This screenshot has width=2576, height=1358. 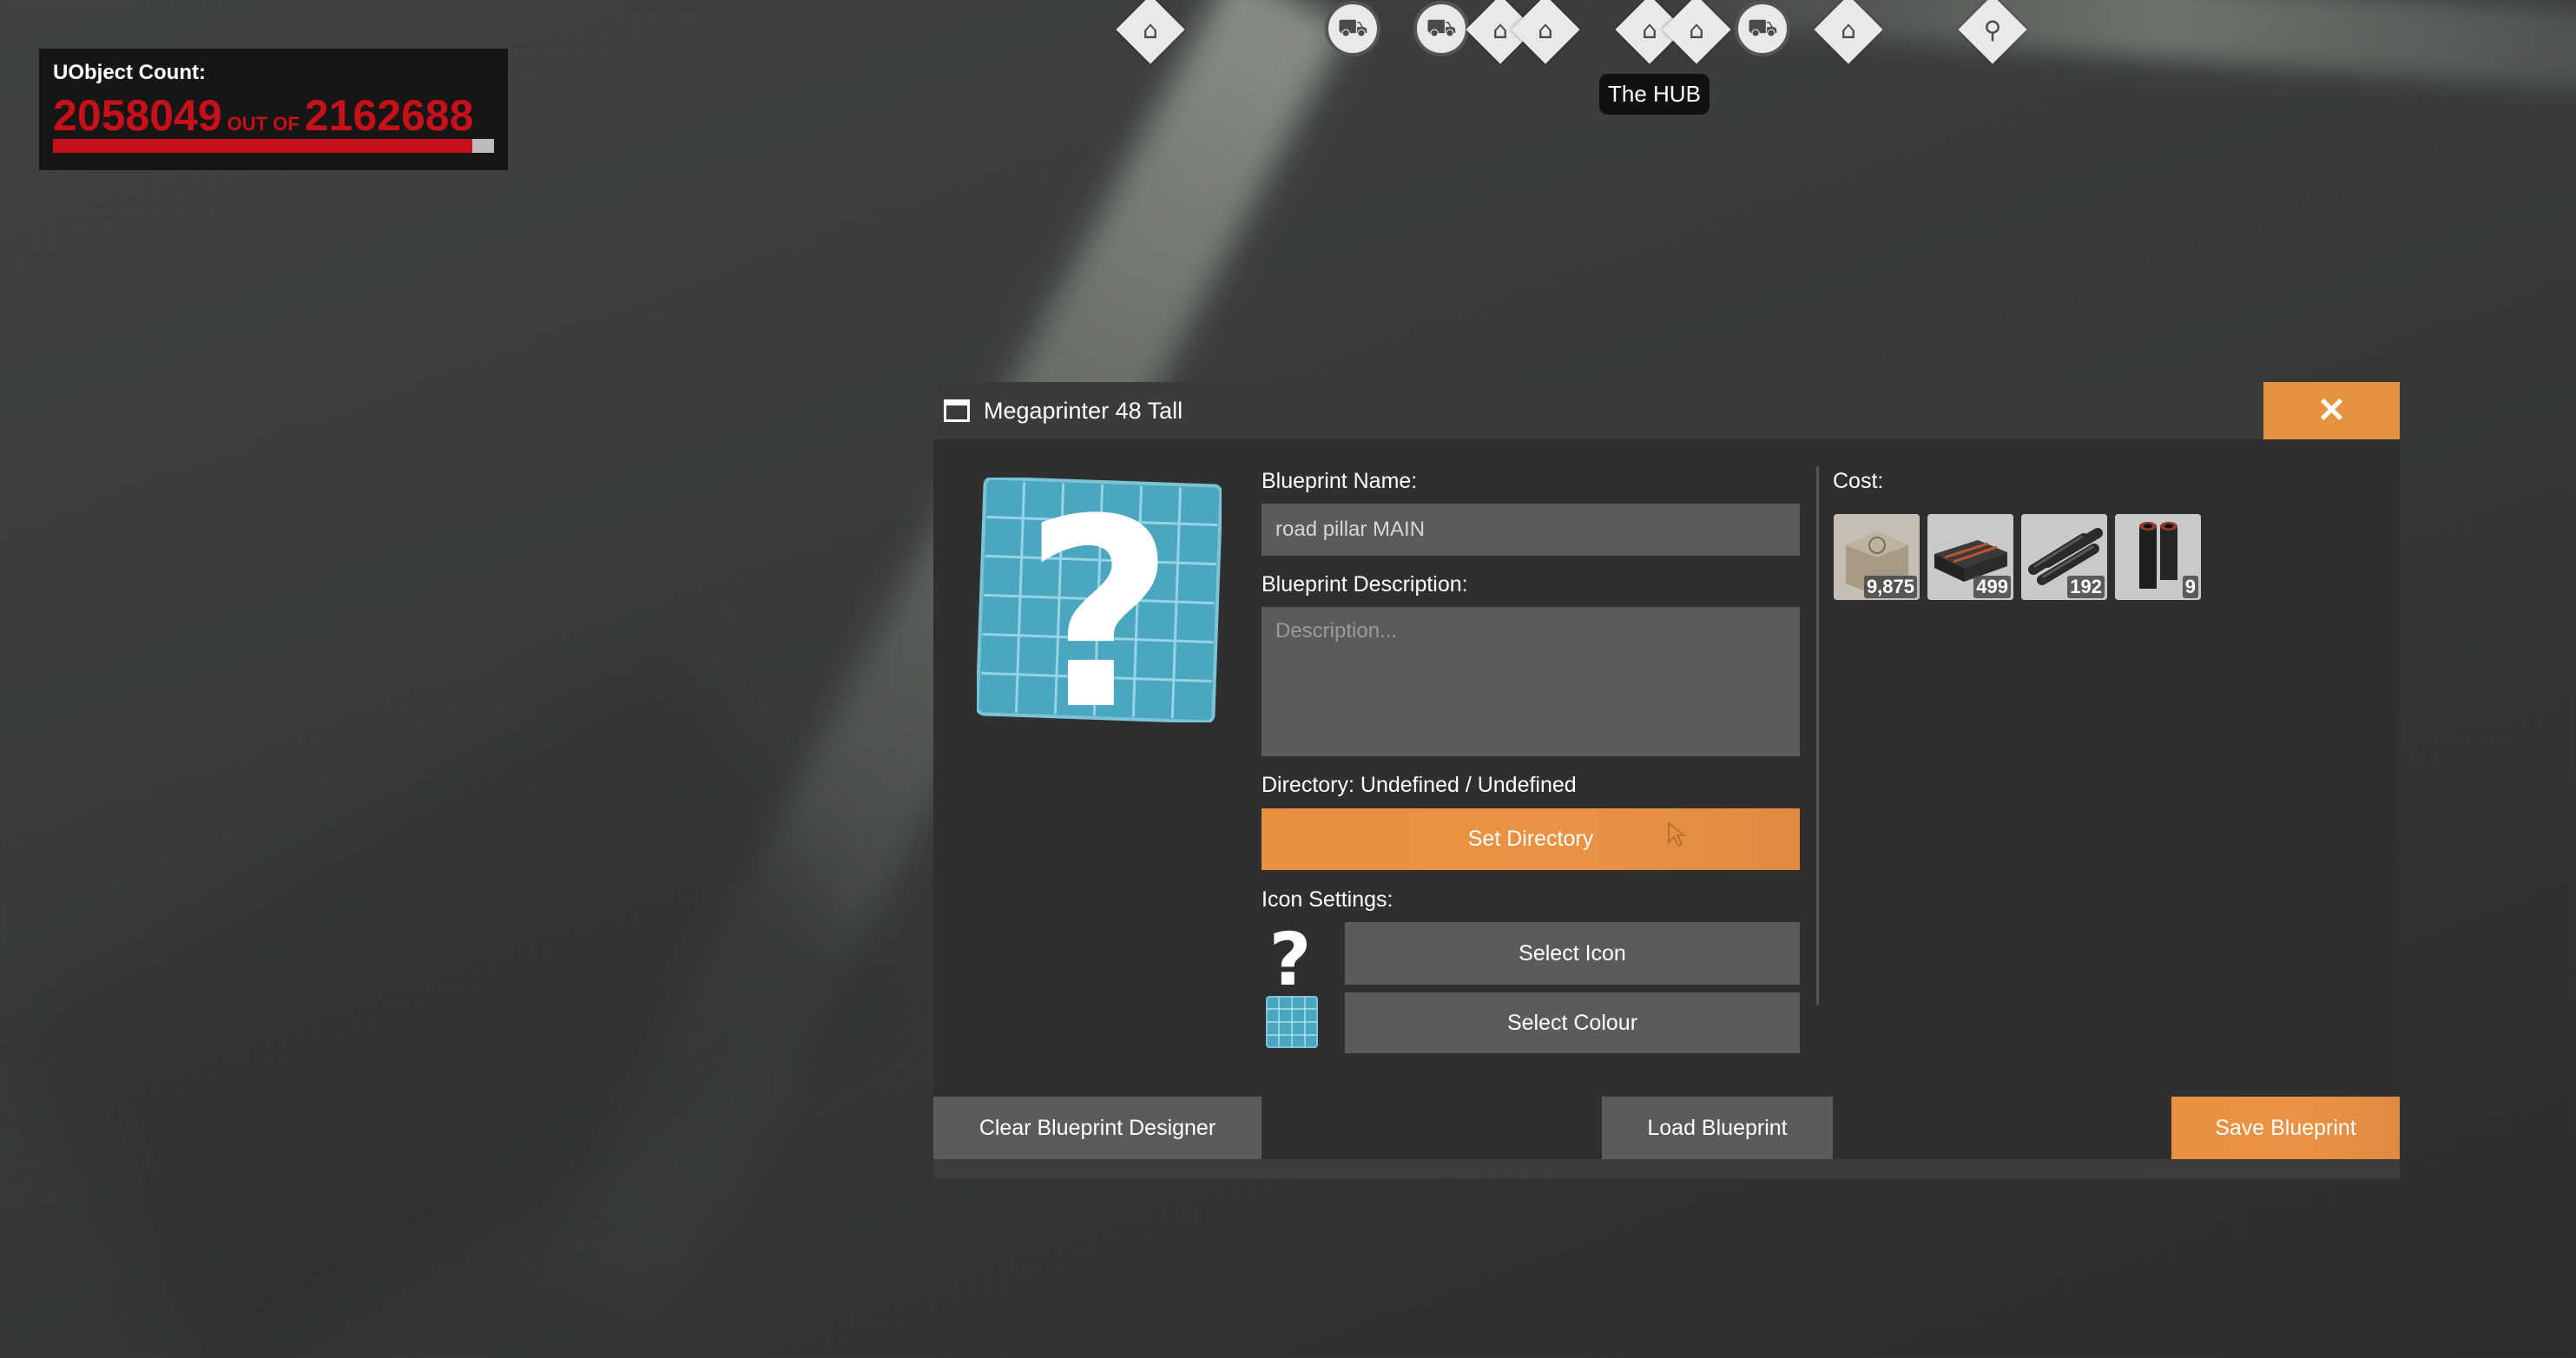 I want to click on blueprint-preview-icon: ?, so click(x=1099, y=600).